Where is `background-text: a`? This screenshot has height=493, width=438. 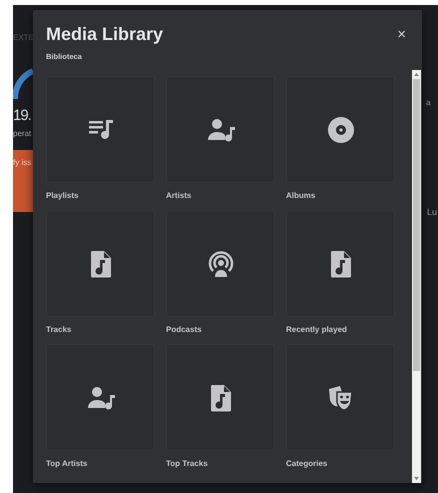
background-text: a is located at coordinates (428, 102).